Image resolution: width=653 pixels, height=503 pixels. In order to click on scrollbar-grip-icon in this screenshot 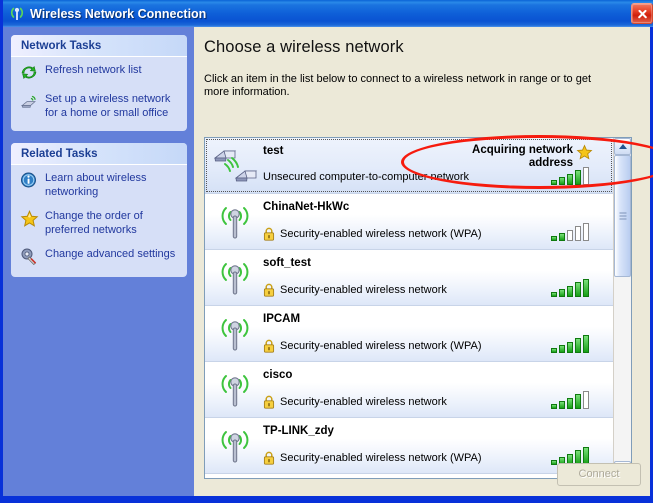, I will do `click(622, 216)`.